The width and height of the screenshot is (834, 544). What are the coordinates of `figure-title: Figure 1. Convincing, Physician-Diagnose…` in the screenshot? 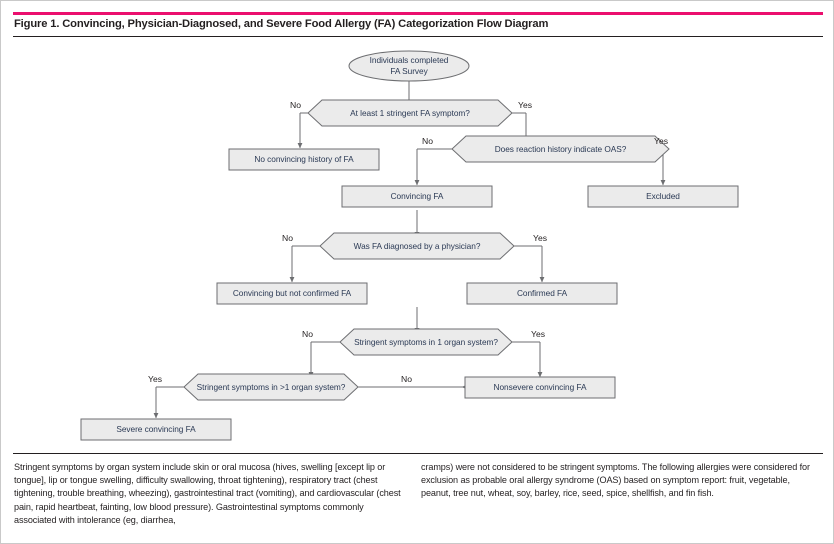 It's located at (281, 24).